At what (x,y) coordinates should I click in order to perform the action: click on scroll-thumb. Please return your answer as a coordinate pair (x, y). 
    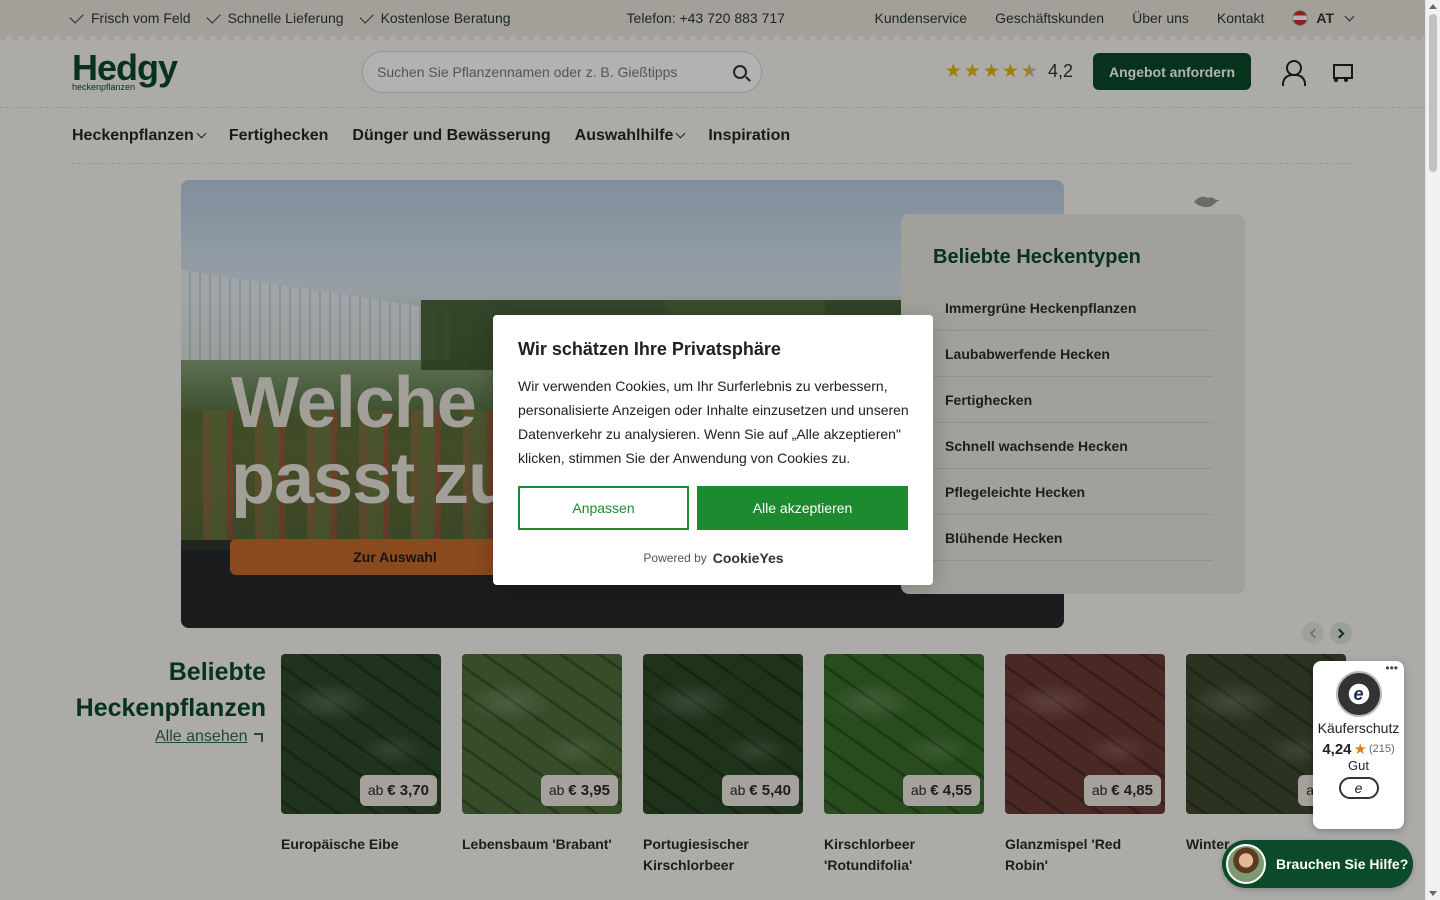
    Looking at the image, I should click on (1433, 93).